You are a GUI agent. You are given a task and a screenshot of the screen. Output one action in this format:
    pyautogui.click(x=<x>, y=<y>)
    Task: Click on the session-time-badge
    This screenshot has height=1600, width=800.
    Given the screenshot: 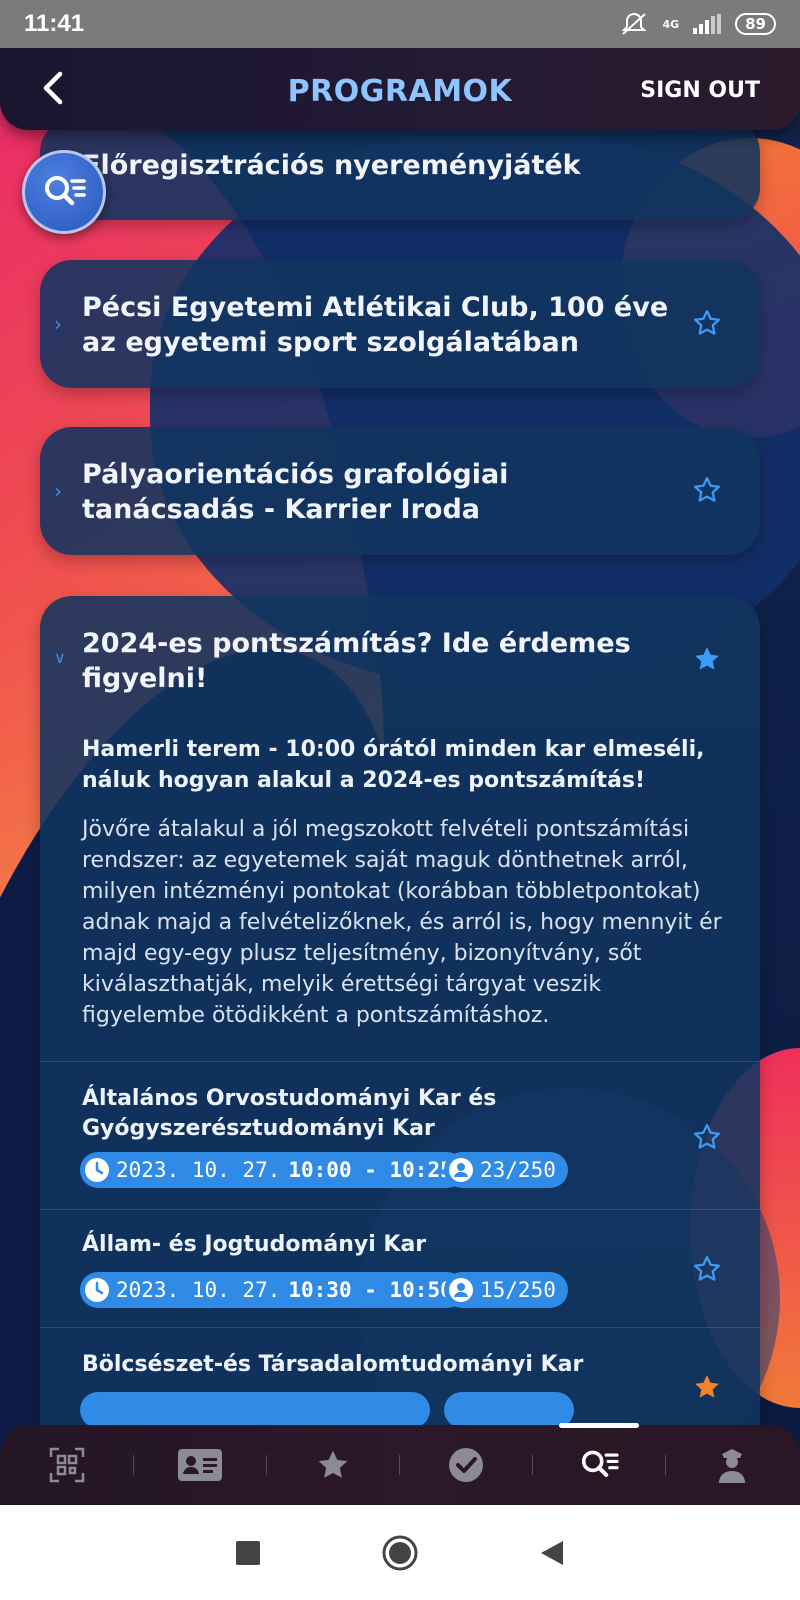 What is the action you would take?
    pyautogui.click(x=255, y=1408)
    